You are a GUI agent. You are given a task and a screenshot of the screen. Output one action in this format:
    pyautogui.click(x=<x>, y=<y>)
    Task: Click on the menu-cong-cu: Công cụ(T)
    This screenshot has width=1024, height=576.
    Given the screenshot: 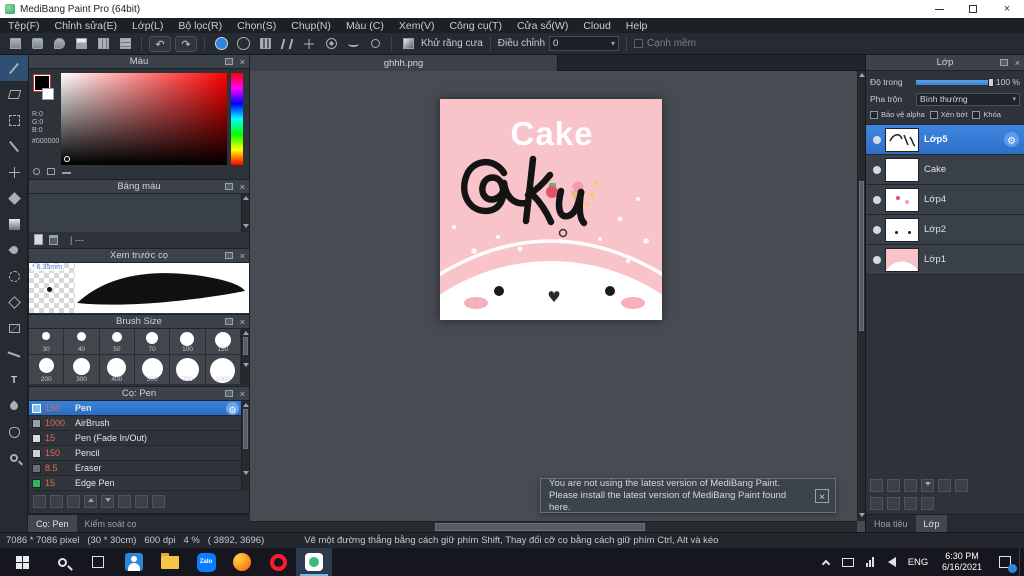 What is the action you would take?
    pyautogui.click(x=475, y=26)
    